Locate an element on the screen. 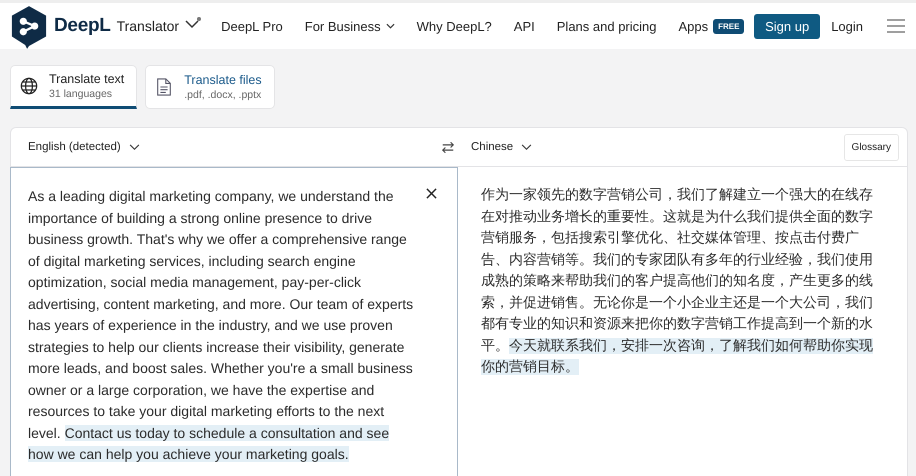 The height and width of the screenshot is (476, 916). sign-up-button: Sign up is located at coordinates (787, 26).